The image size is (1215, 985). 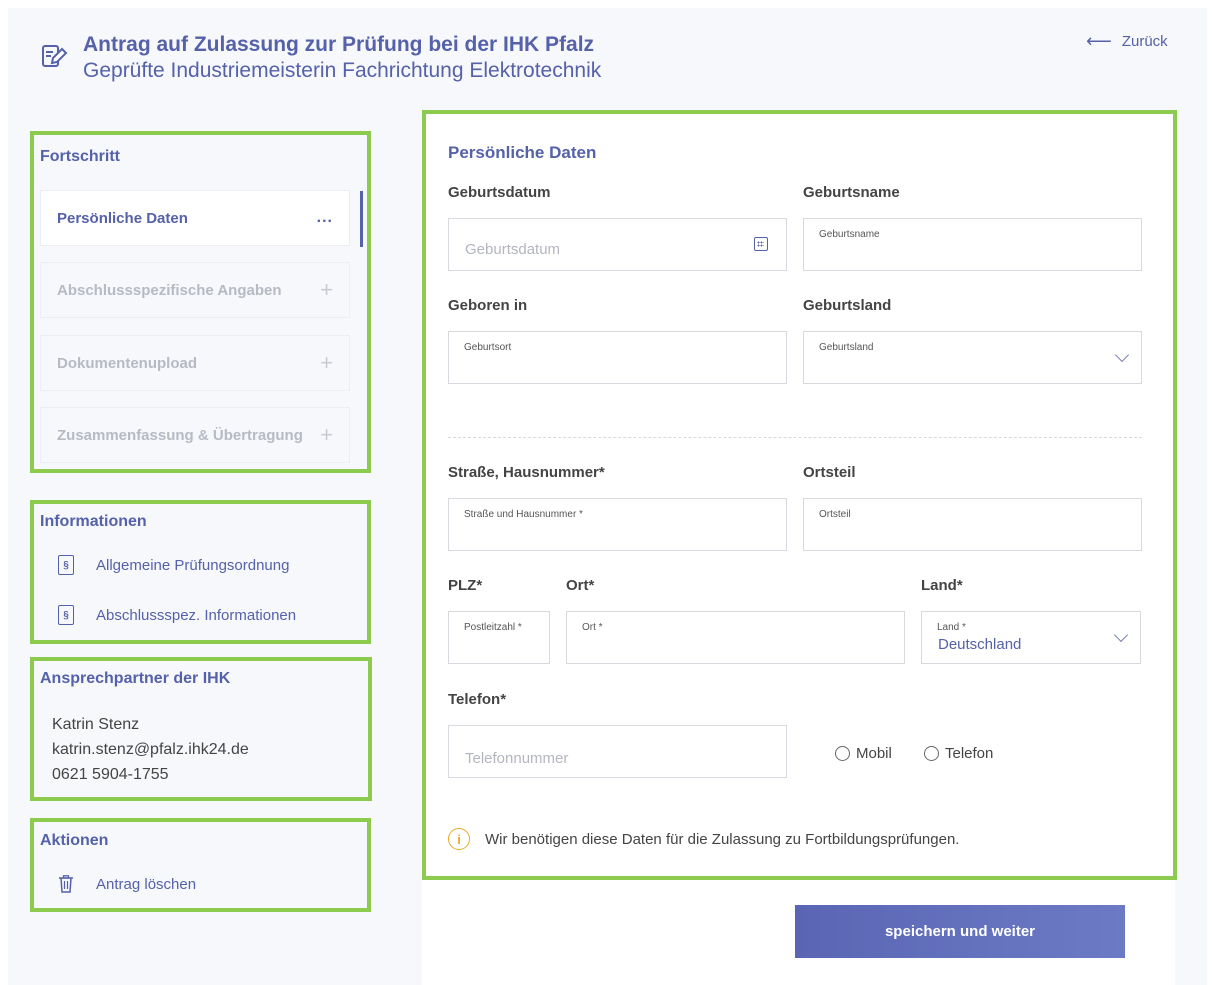 What do you see at coordinates (169, 290) in the screenshot?
I see `step-label: Abschlussspezifische Angaben` at bounding box center [169, 290].